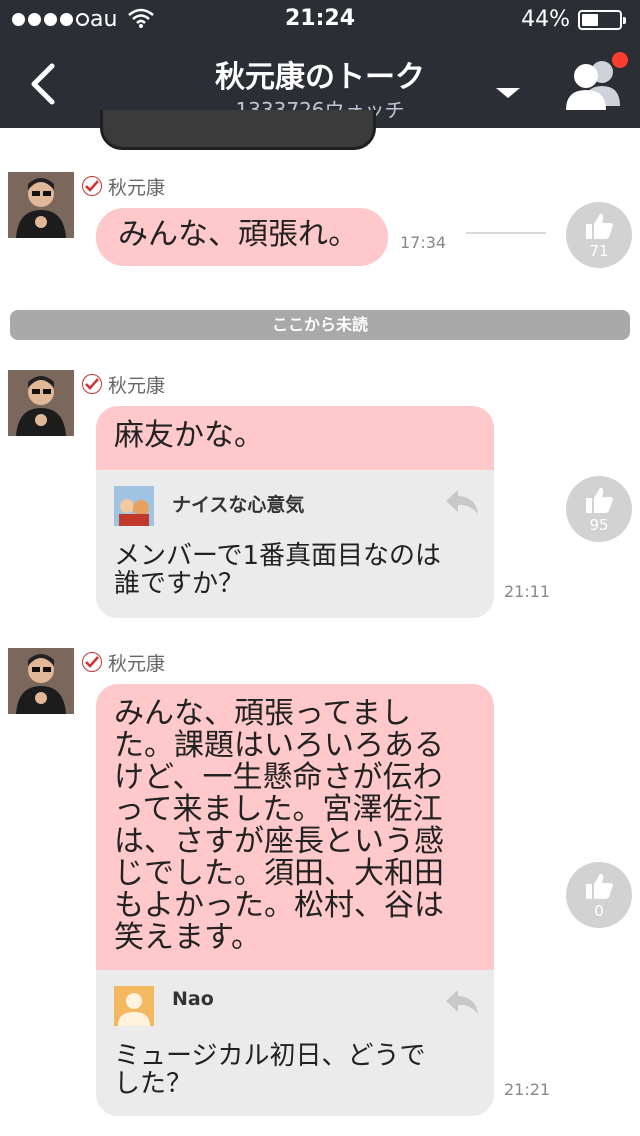 Image resolution: width=640 pixels, height=1136 pixels. I want to click on top-bar: au 21:24 44% 秋元康のトーク 1333726ウォッチ, so click(320, 64).